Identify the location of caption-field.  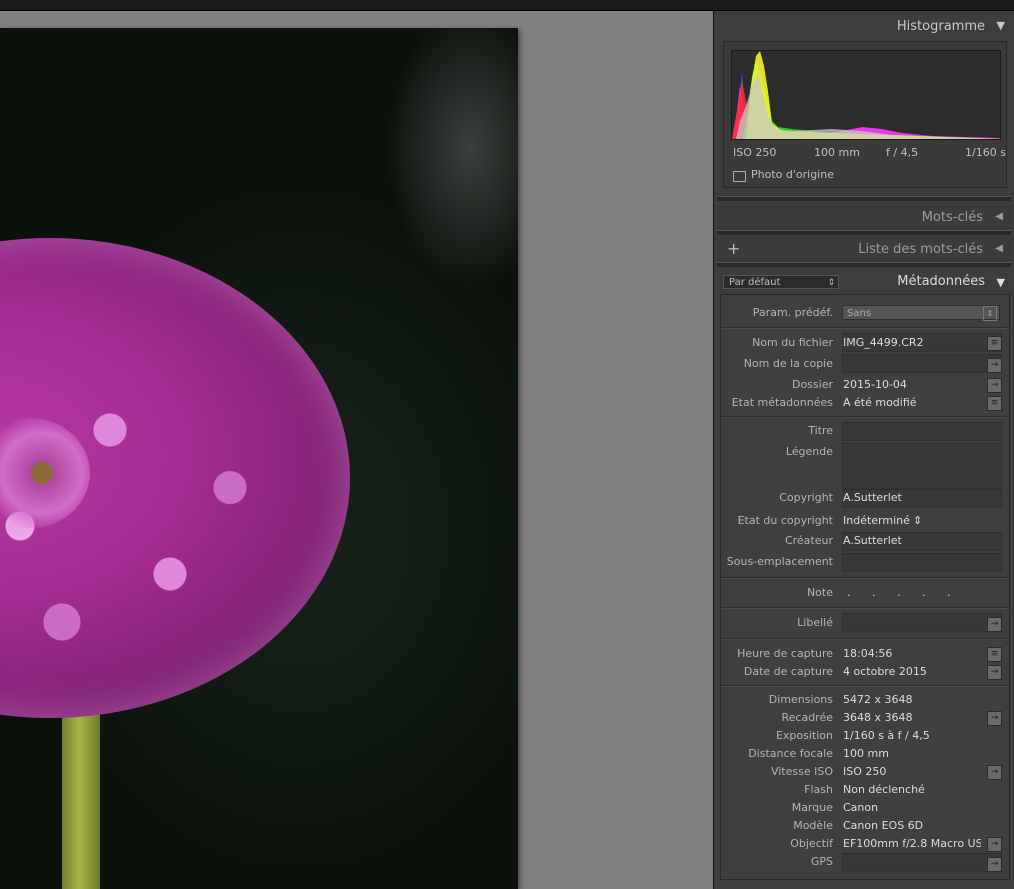
(922, 466).